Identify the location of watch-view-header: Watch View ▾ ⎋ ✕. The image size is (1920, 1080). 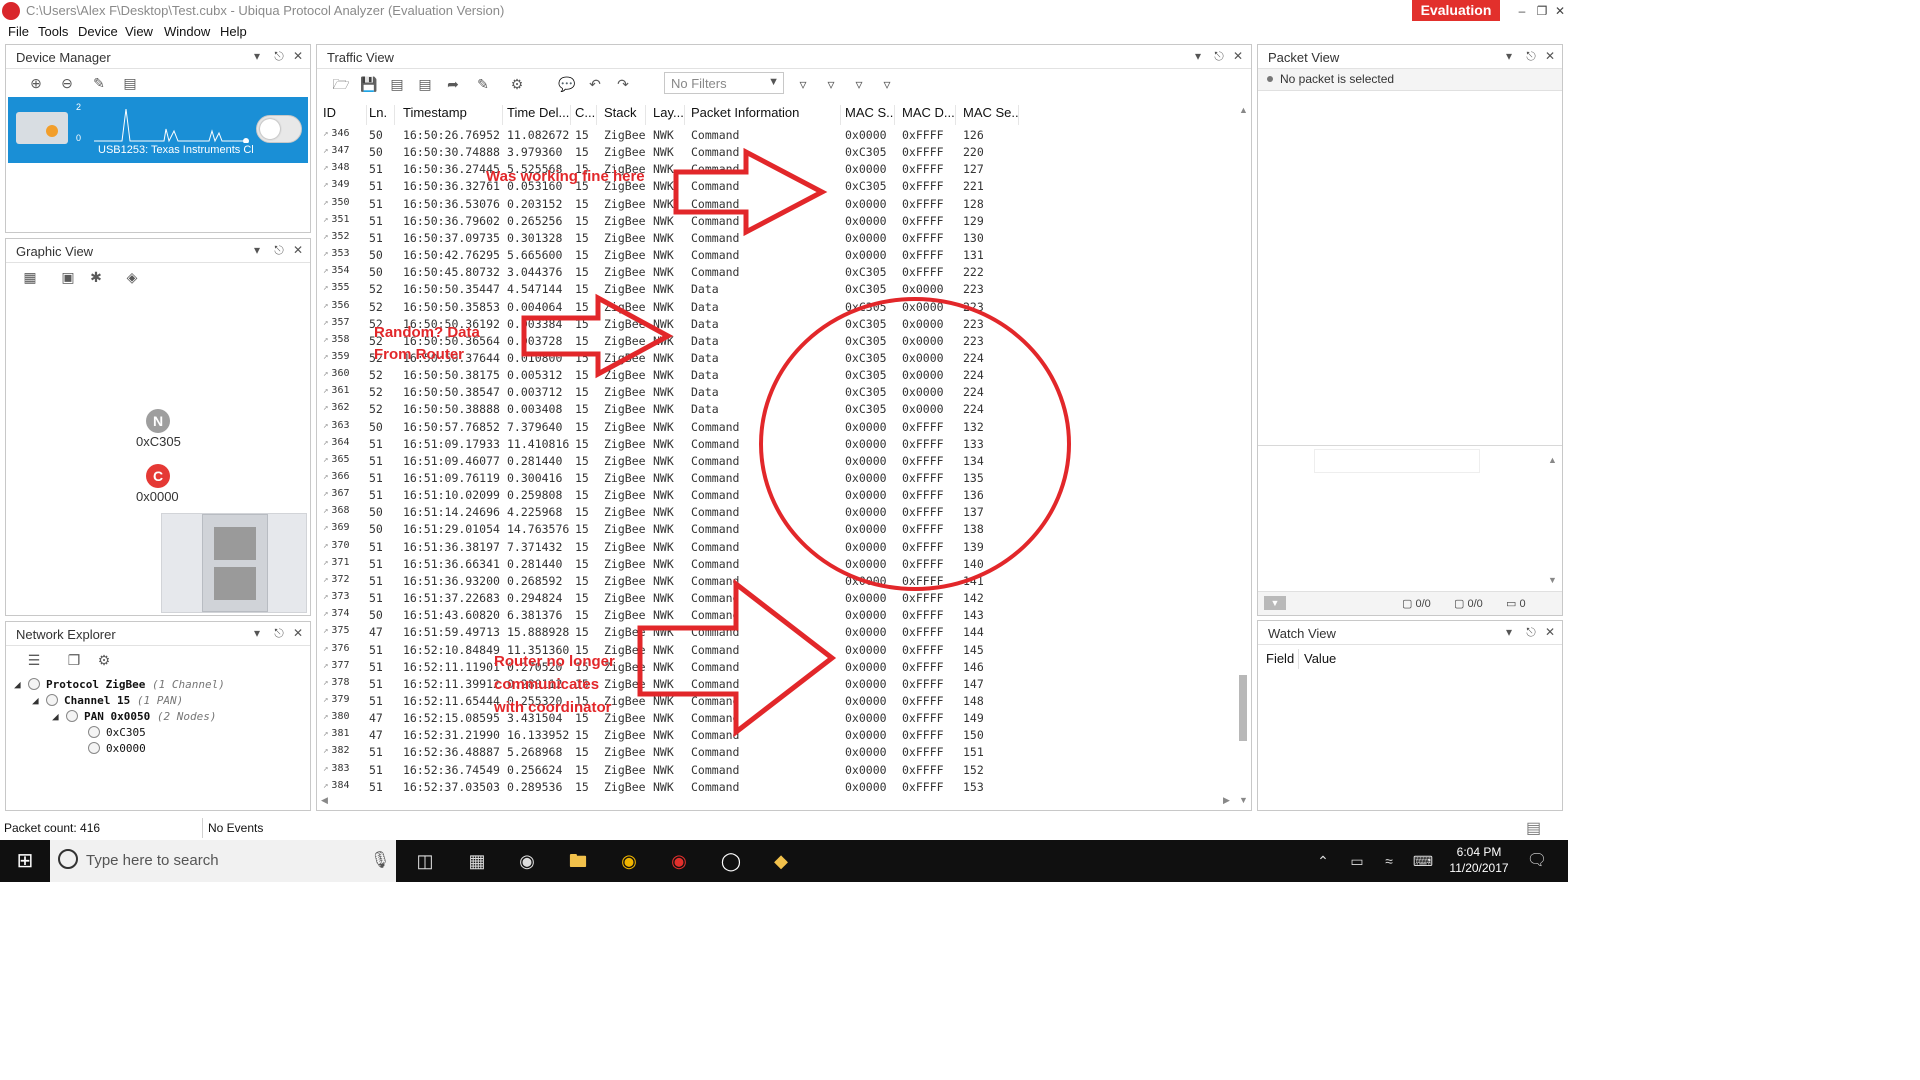
(1410, 633).